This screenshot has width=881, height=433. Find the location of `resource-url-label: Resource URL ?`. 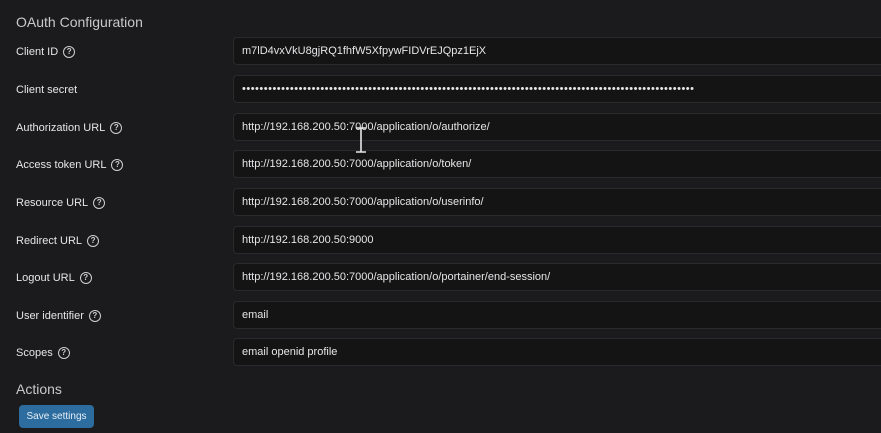

resource-url-label: Resource URL ? is located at coordinates (61, 203).